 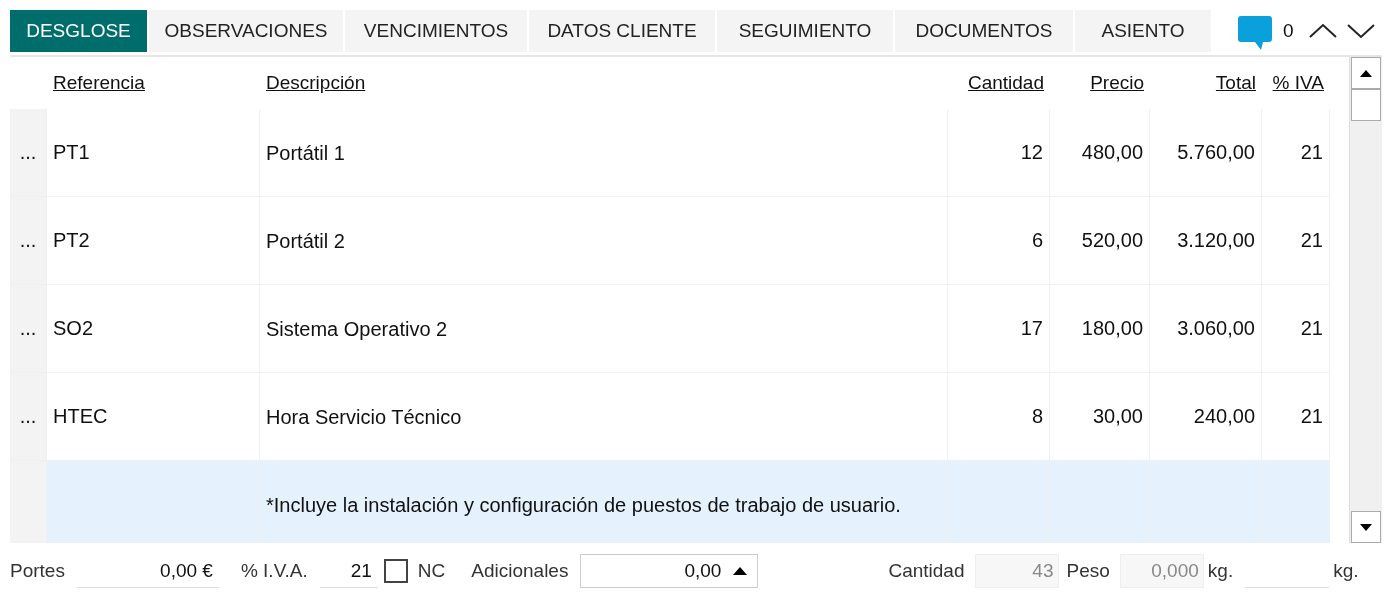 What do you see at coordinates (147, 571) in the screenshot?
I see `input-field: 0,00 €` at bounding box center [147, 571].